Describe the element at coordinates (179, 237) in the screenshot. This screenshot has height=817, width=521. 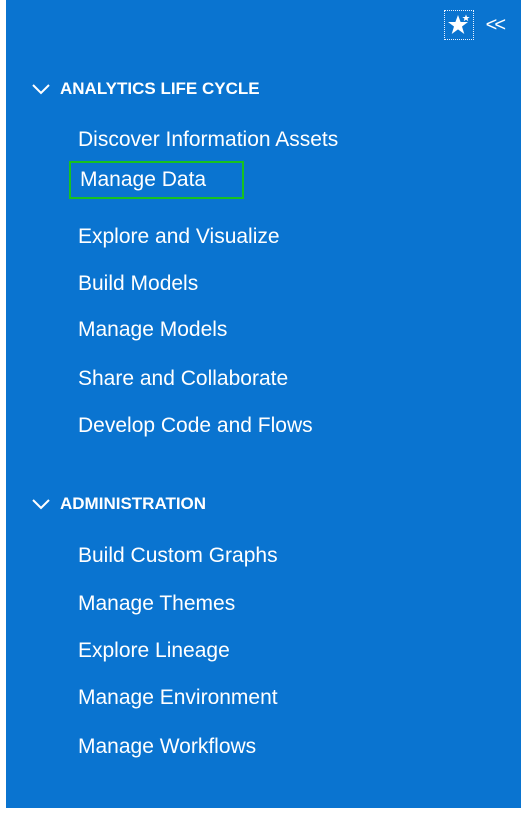
I see `nav-item-explore-and-visualize: Explore and Visualize` at that location.